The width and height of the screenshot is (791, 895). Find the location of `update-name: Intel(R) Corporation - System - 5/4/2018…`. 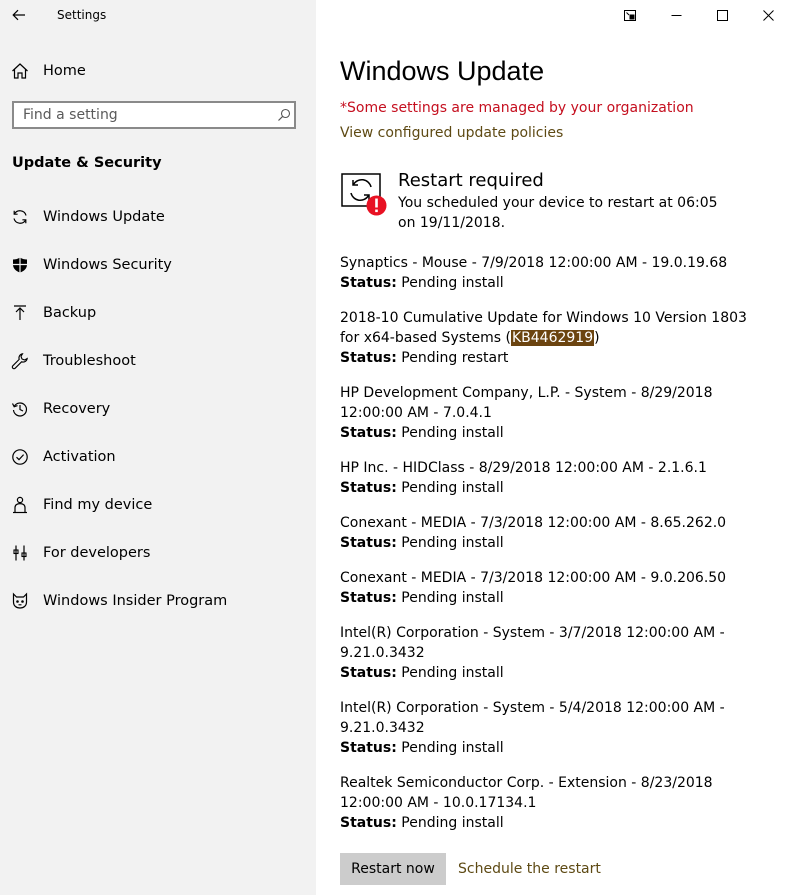

update-name: Intel(R) Corporation - System - 5/4/2018… is located at coordinates (532, 718).